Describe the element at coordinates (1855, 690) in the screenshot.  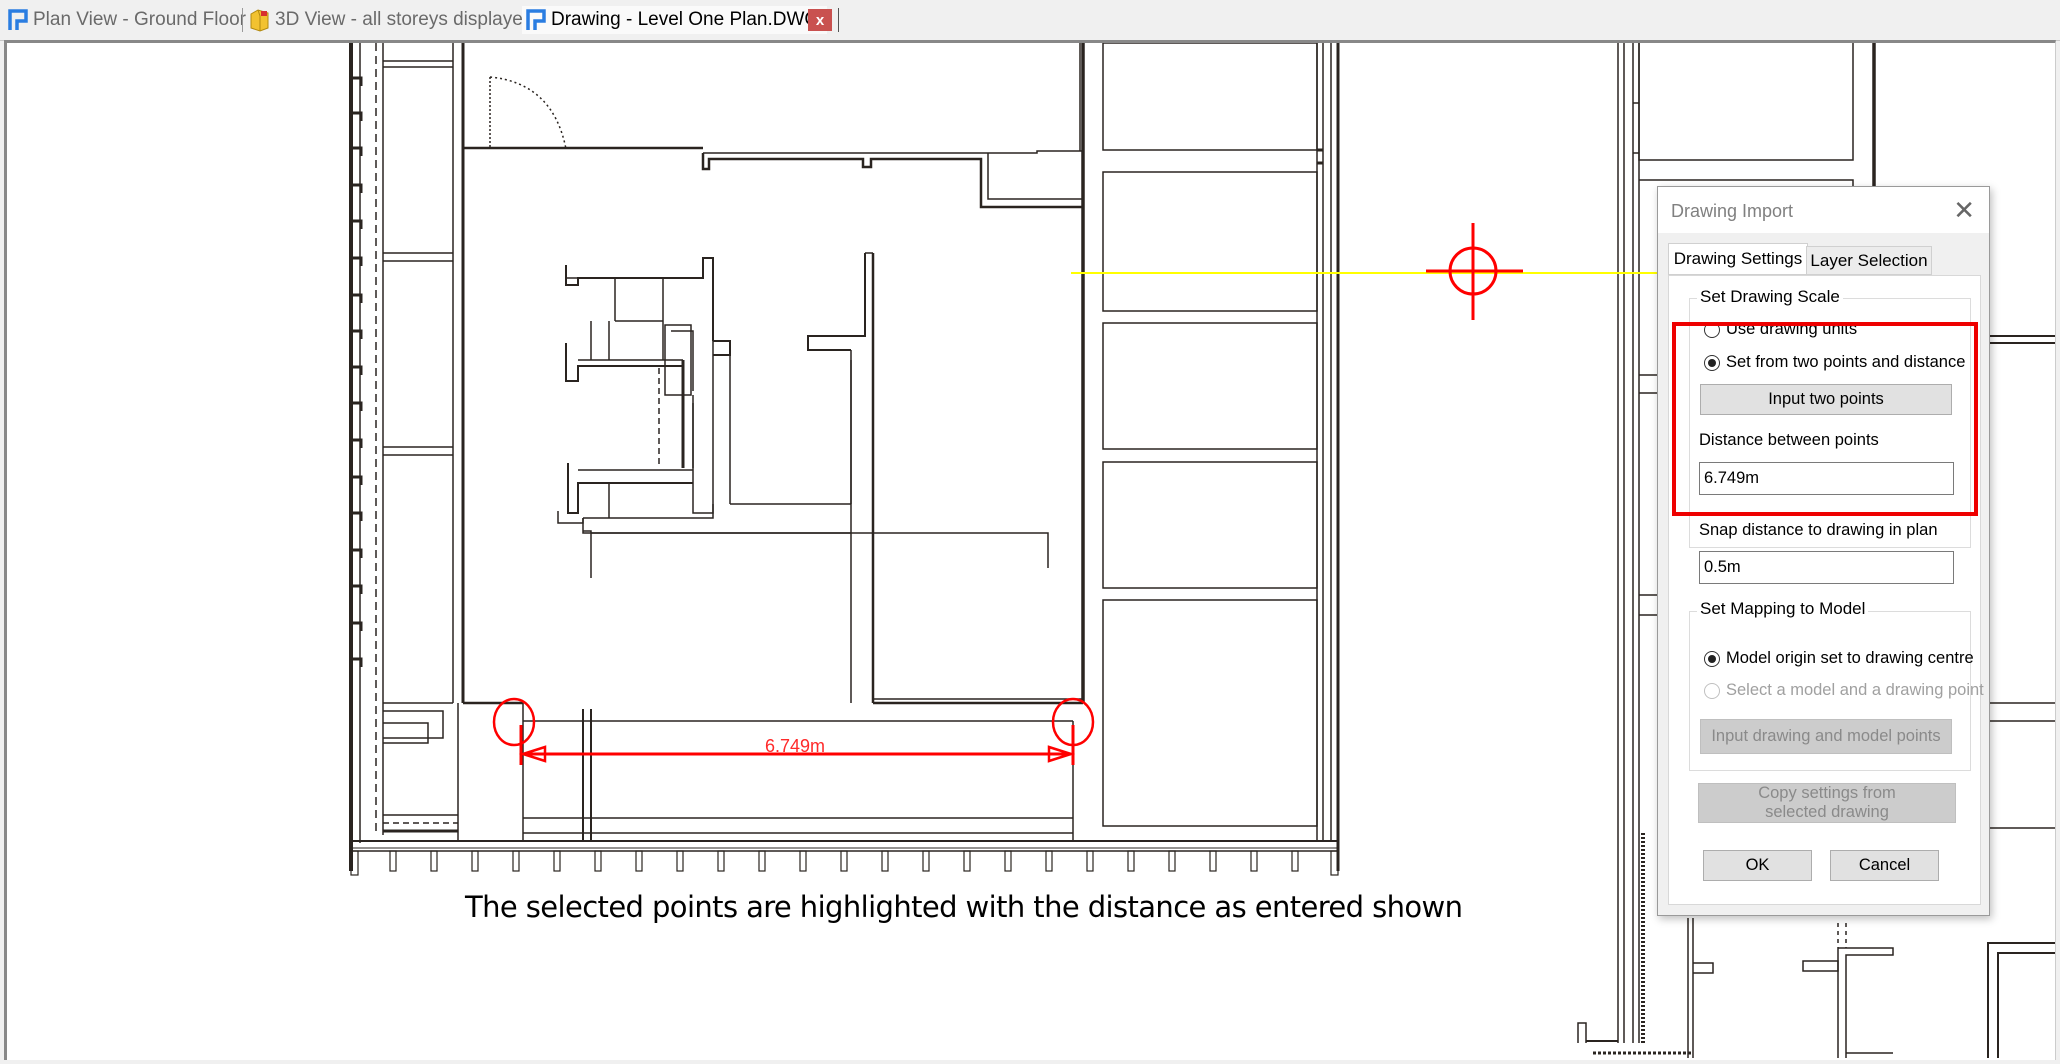
I see `radio-label: Select a model and a drawing point` at that location.